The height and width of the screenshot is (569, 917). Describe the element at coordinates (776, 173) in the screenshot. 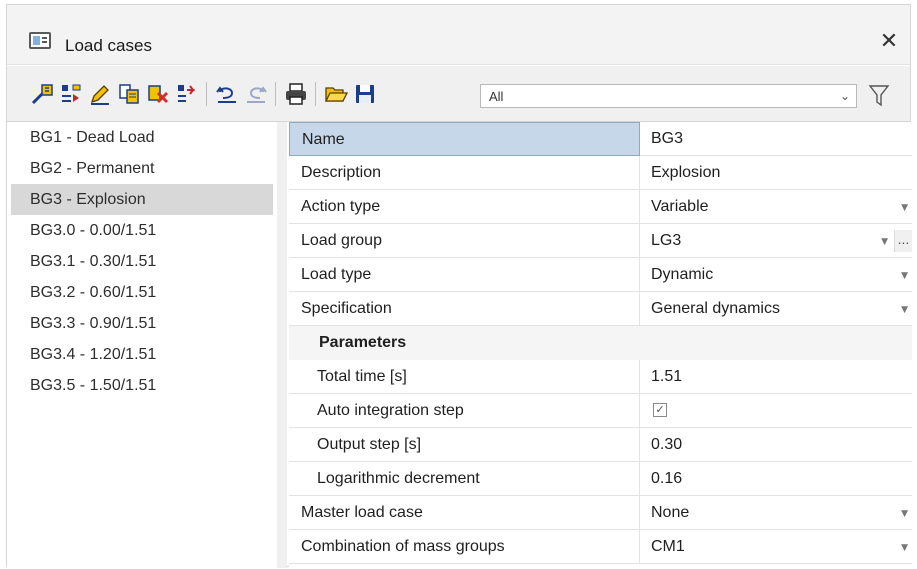

I see `description-field: Explosion` at that location.